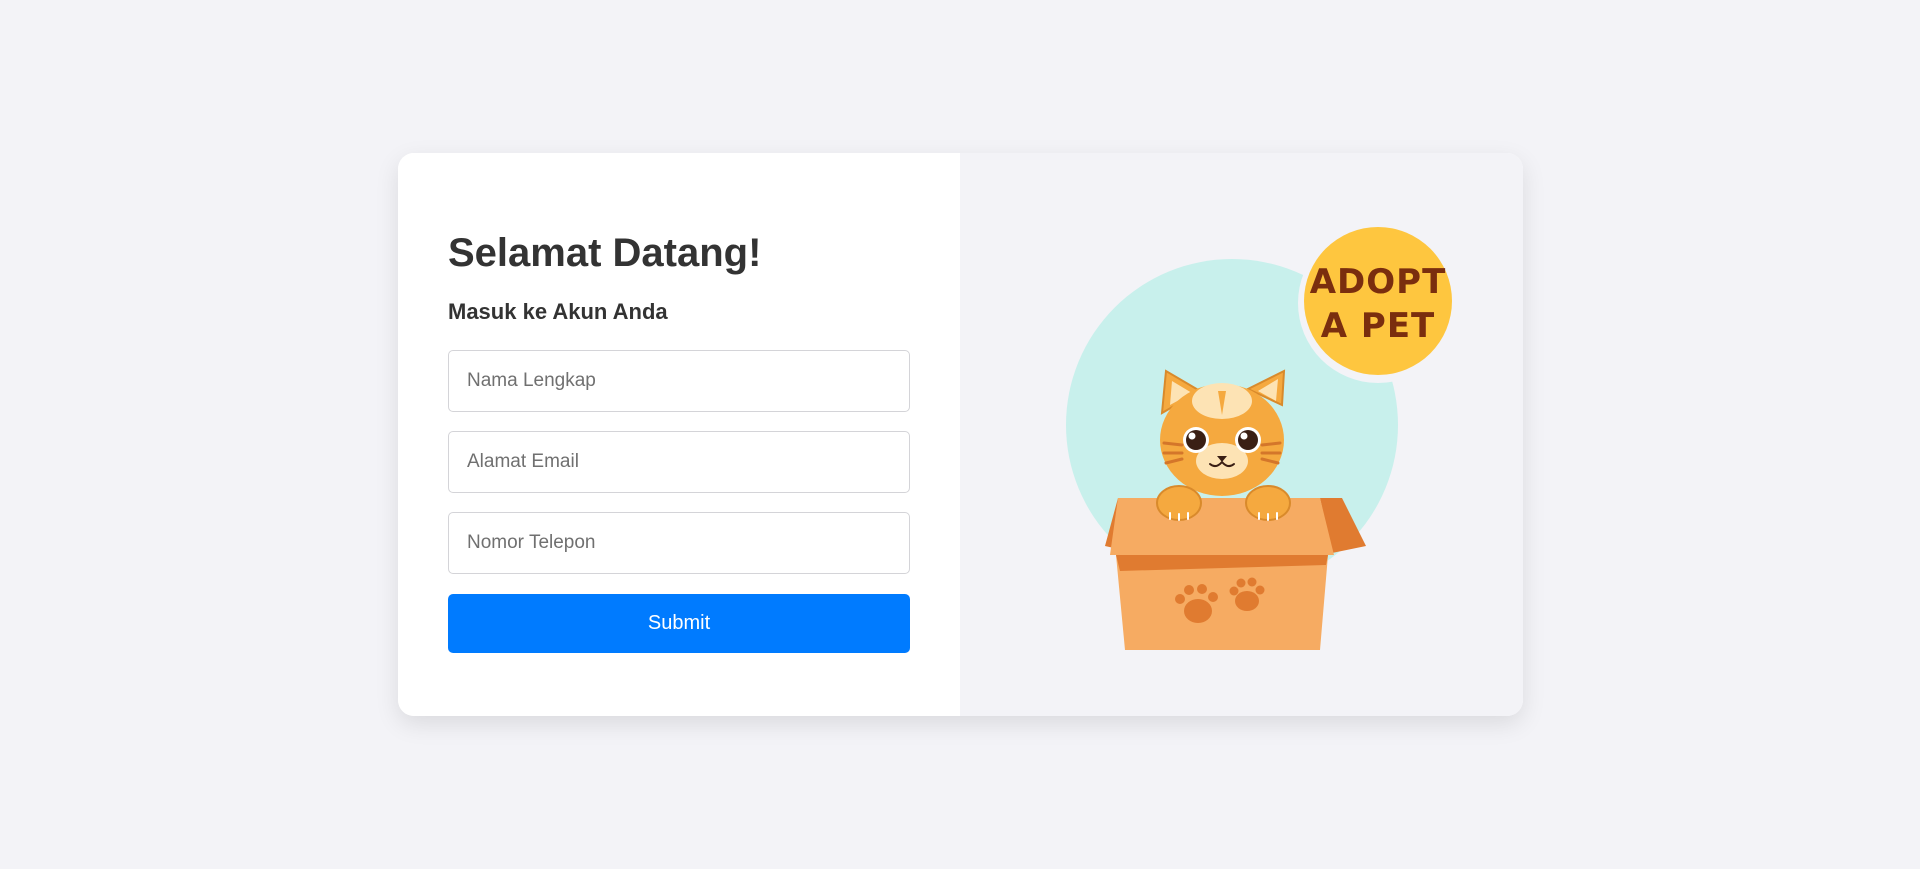 The width and height of the screenshot is (1920, 869). Describe the element at coordinates (1378, 282) in the screenshot. I see `badge-text-line1: ADOPT` at that location.